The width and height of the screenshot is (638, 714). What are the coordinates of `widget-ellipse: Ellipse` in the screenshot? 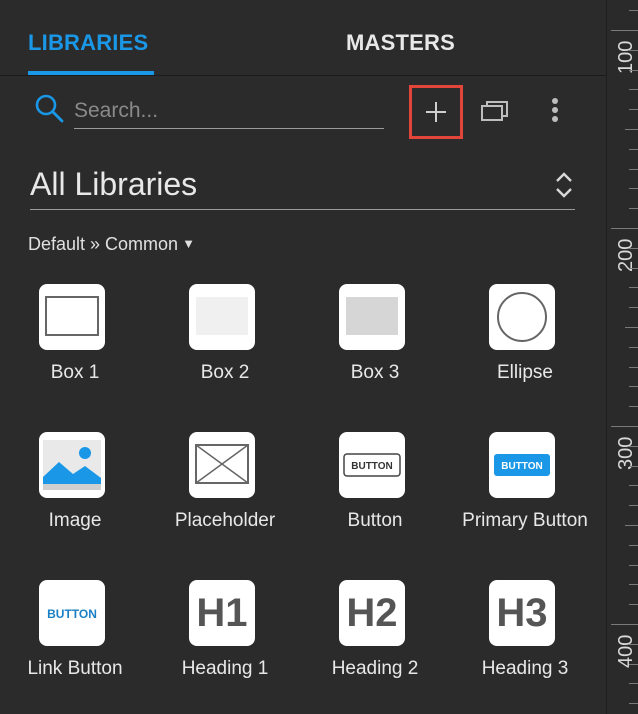 It's located at (525, 344).